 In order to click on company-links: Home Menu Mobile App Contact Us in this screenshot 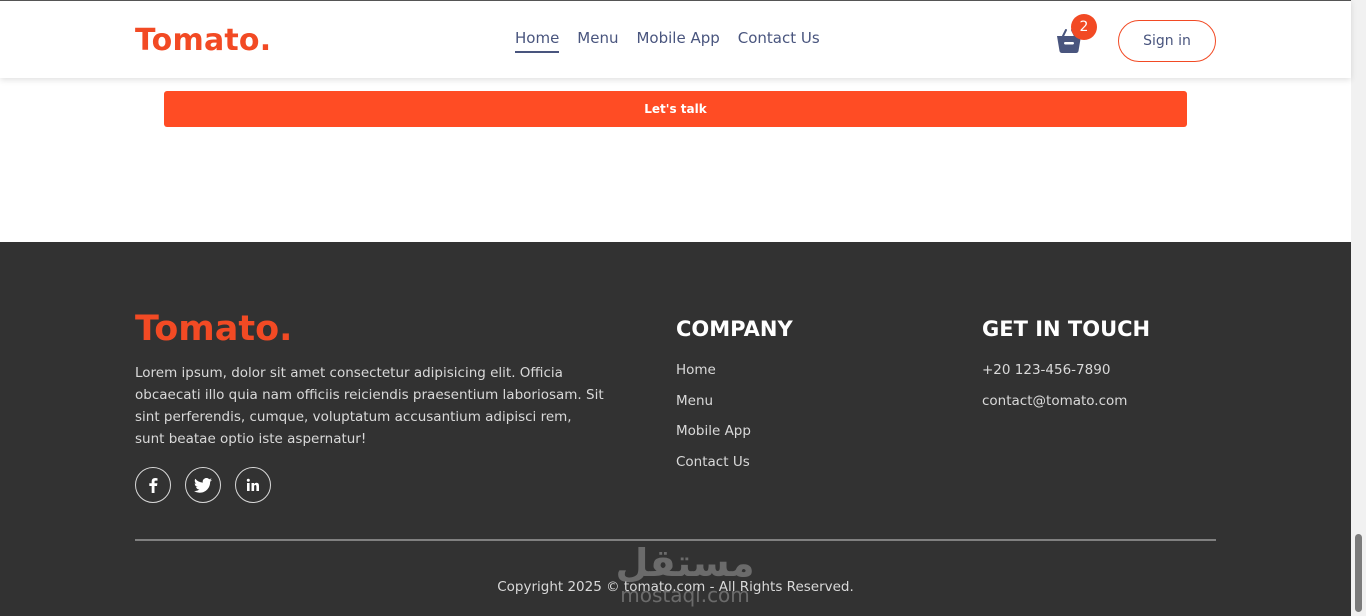, I will do `click(713, 423)`.